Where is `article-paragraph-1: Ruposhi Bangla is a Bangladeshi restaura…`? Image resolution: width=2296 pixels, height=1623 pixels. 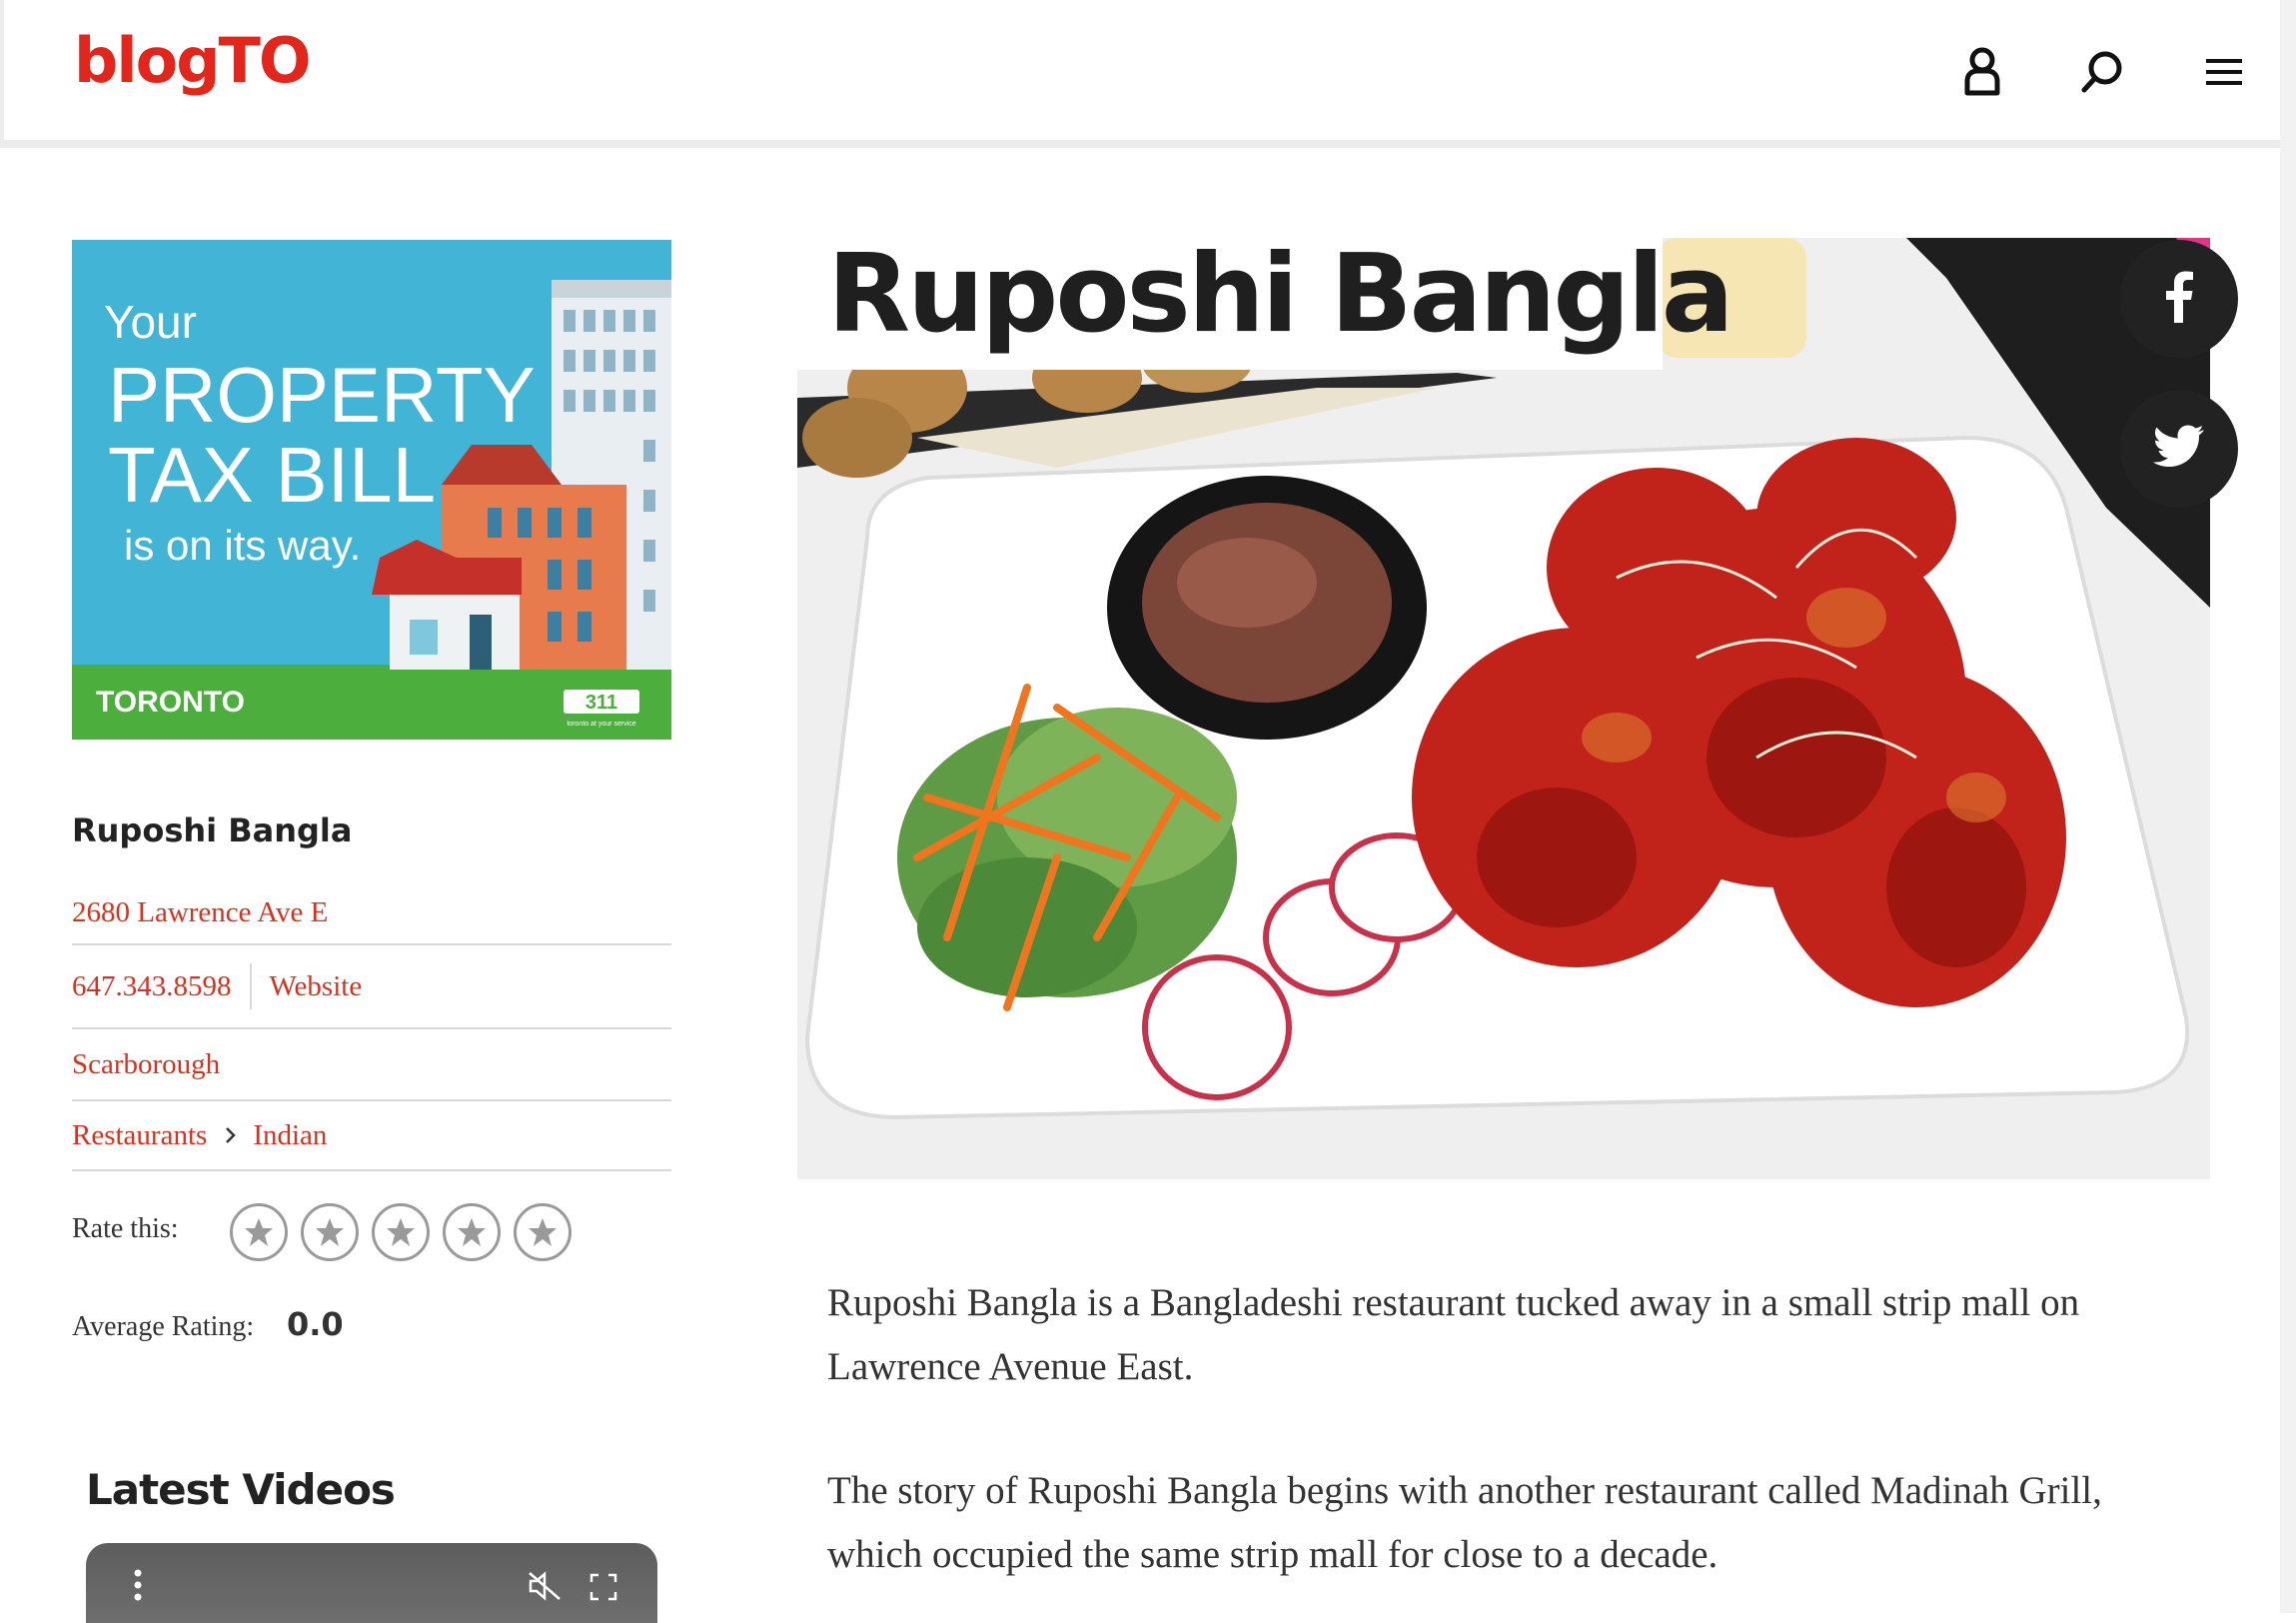
article-paragraph-1: Ruposhi Bangla is a Bangladeshi restaura… is located at coordinates (1453, 1334).